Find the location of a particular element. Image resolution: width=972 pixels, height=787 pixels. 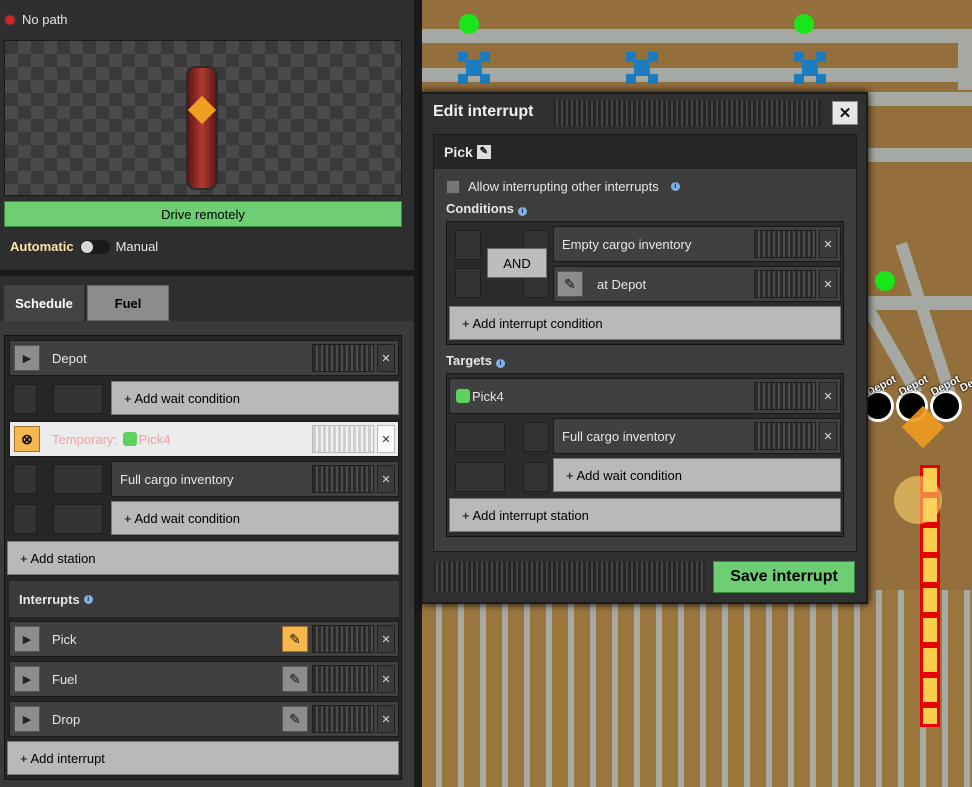

mode-toggle is located at coordinates (94, 246).